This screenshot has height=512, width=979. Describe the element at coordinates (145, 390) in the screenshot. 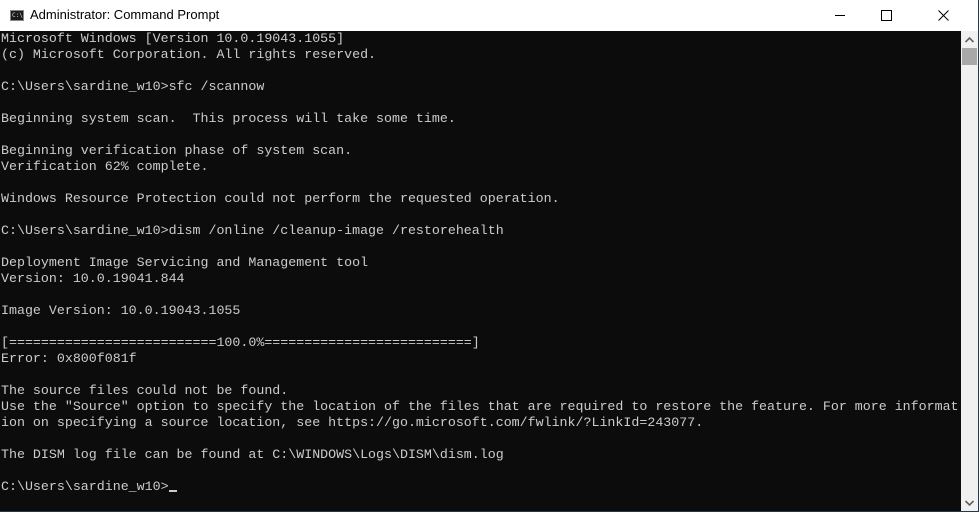

I see `console-line-text: The source files could not be found.` at that location.